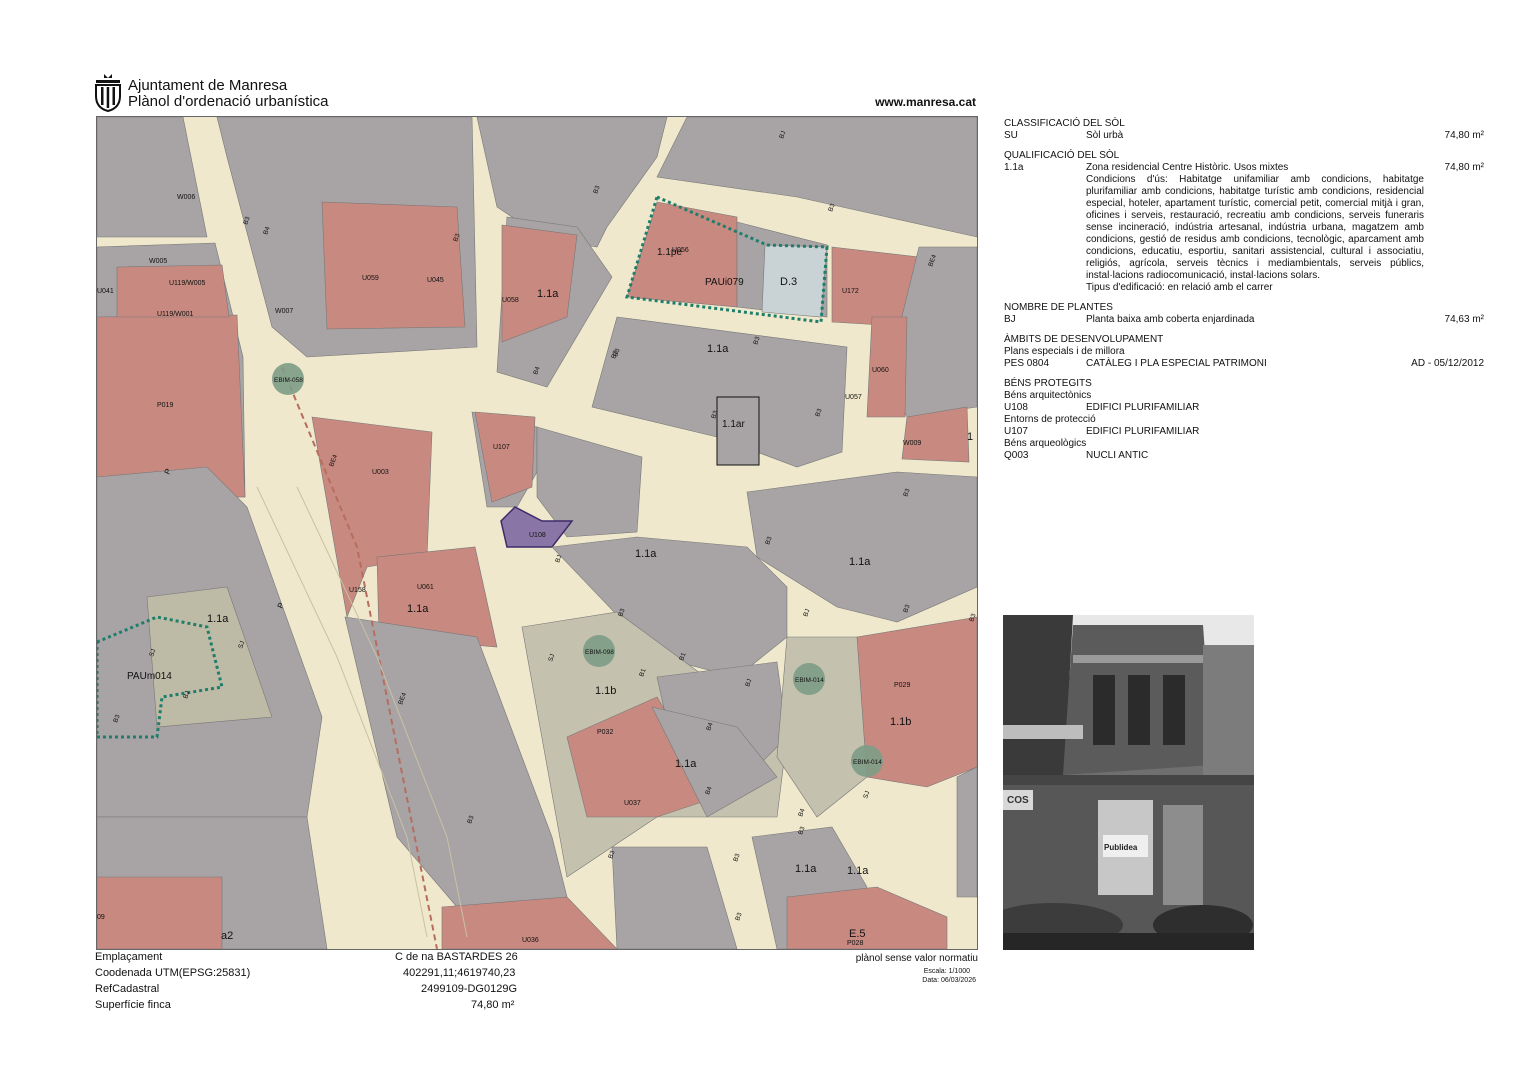 This screenshot has width=1528, height=1080. Describe the element at coordinates (599, 652) in the screenshot. I see `equipment-label: EBIM-098` at that location.